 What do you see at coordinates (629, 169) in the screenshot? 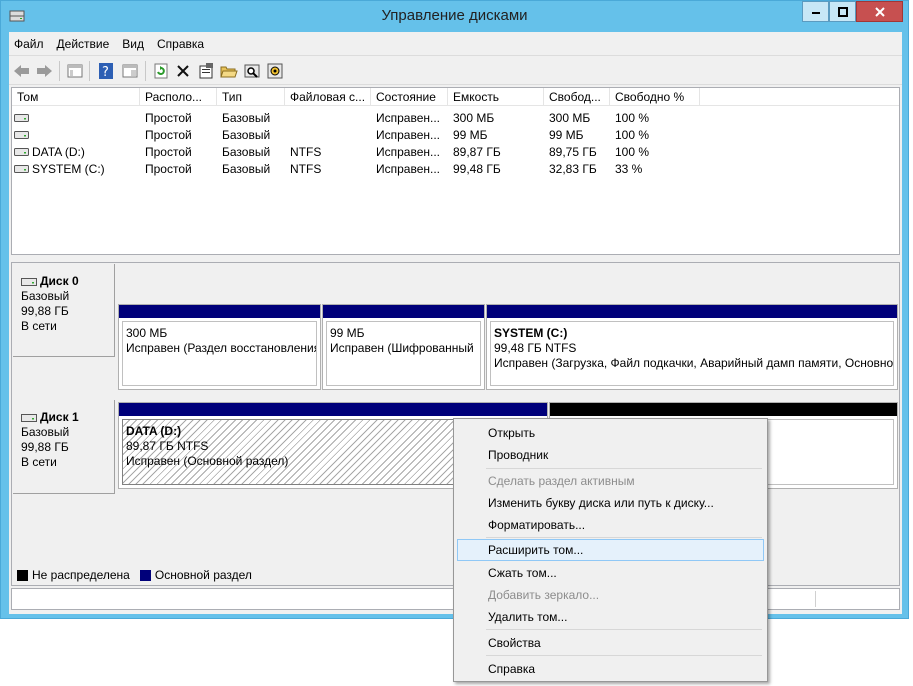
I see `cell-free-percent: 33 %` at bounding box center [629, 169].